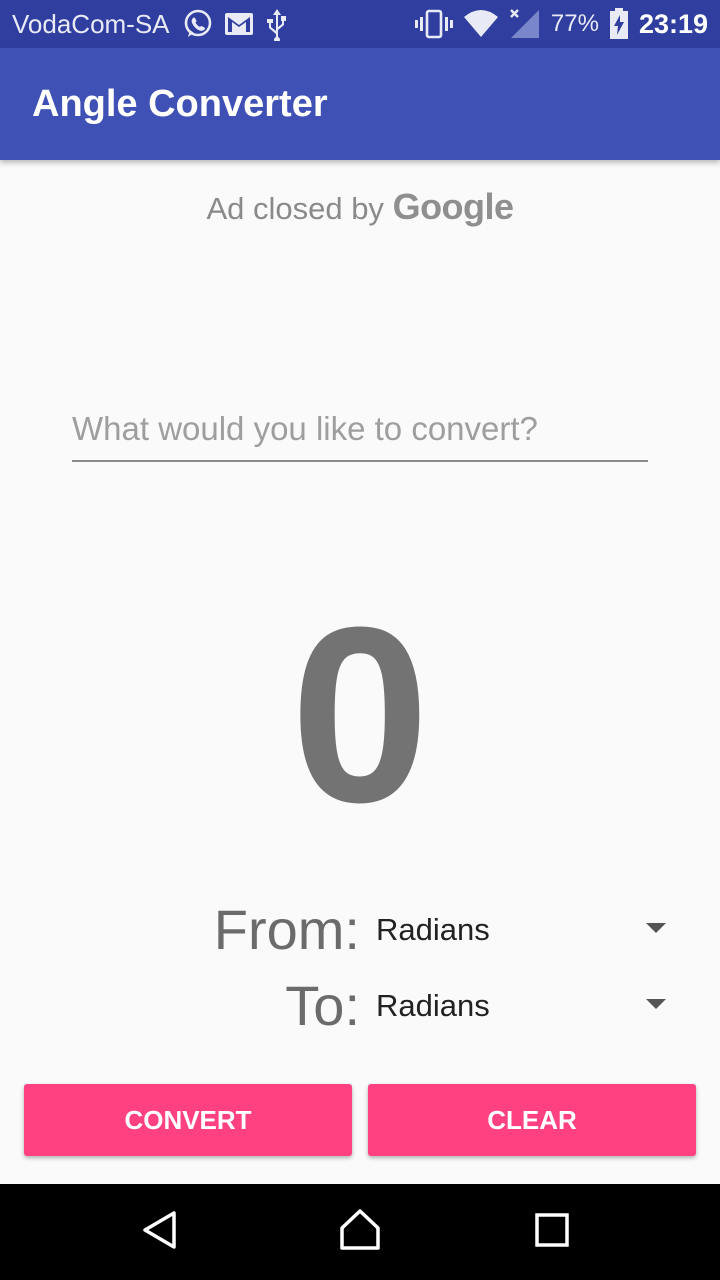 The width and height of the screenshot is (720, 1280). I want to click on status-bar: VodaCom-SA 77% 23:19, so click(360, 24).